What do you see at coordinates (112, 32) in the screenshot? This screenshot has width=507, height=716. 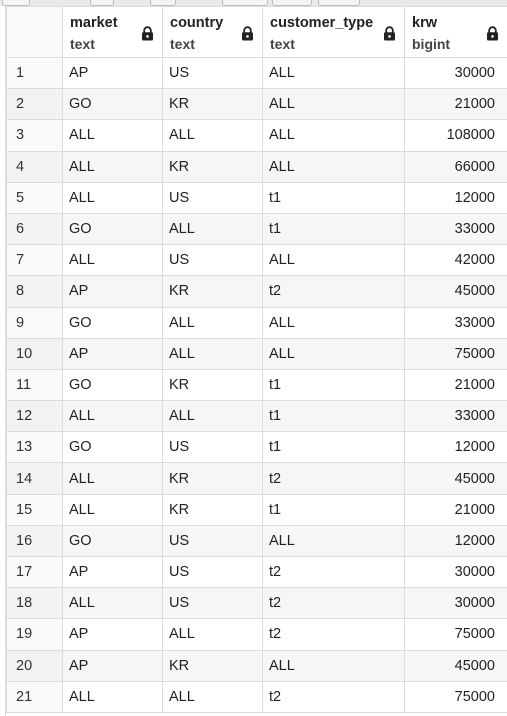 I see `column-header-market: market text` at bounding box center [112, 32].